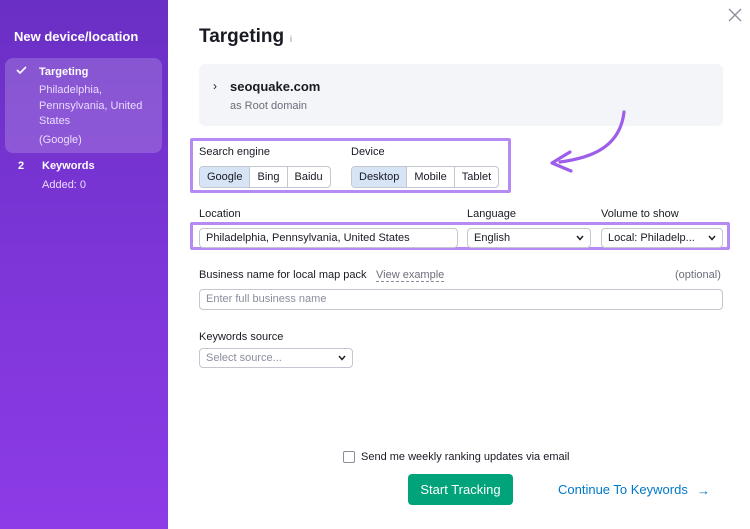 This screenshot has height=529, width=750. I want to click on volume-label: Volume to show, so click(640, 214).